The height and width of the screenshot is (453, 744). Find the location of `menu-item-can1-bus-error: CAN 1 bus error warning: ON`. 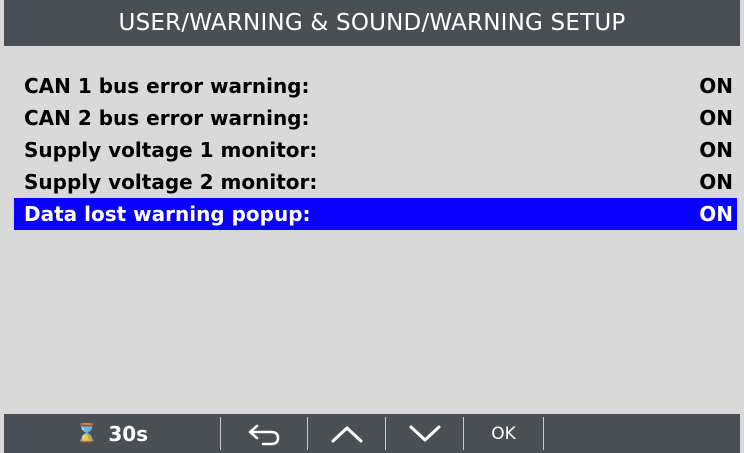

menu-item-can1-bus-error: CAN 1 bus error warning: ON is located at coordinates (375, 86).